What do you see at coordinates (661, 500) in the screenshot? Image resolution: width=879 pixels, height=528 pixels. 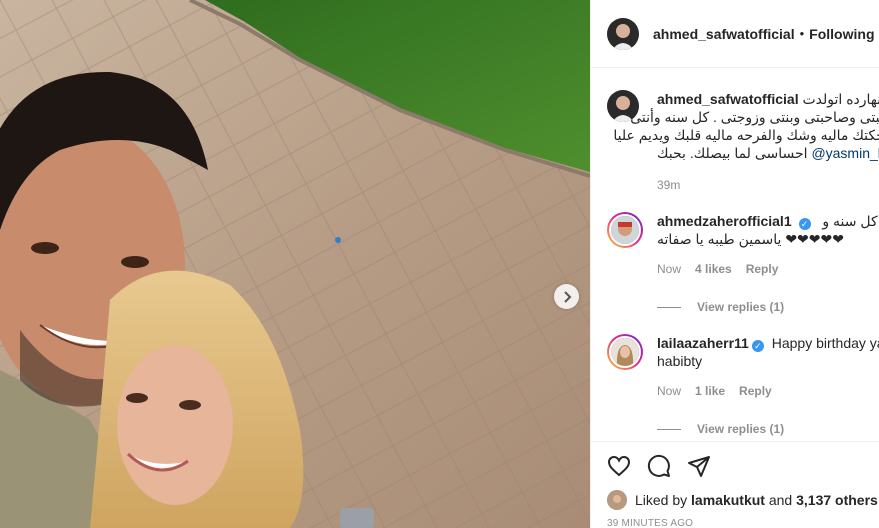 I see `liked-by-label: Liked by` at bounding box center [661, 500].